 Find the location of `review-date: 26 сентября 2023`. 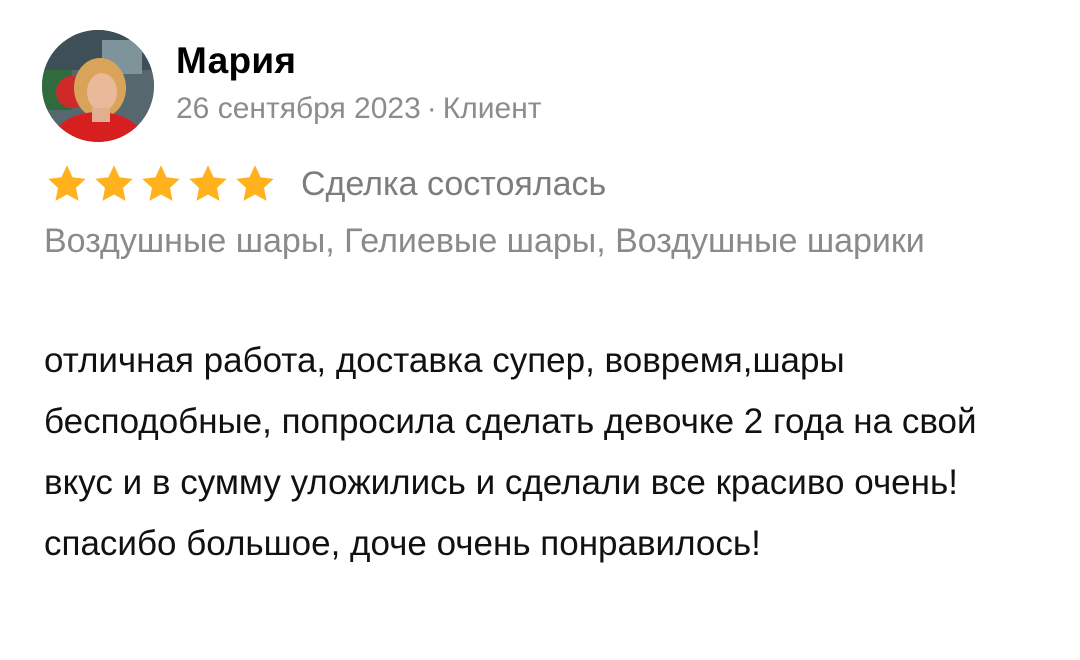

review-date: 26 сентября 2023 is located at coordinates (298, 108).